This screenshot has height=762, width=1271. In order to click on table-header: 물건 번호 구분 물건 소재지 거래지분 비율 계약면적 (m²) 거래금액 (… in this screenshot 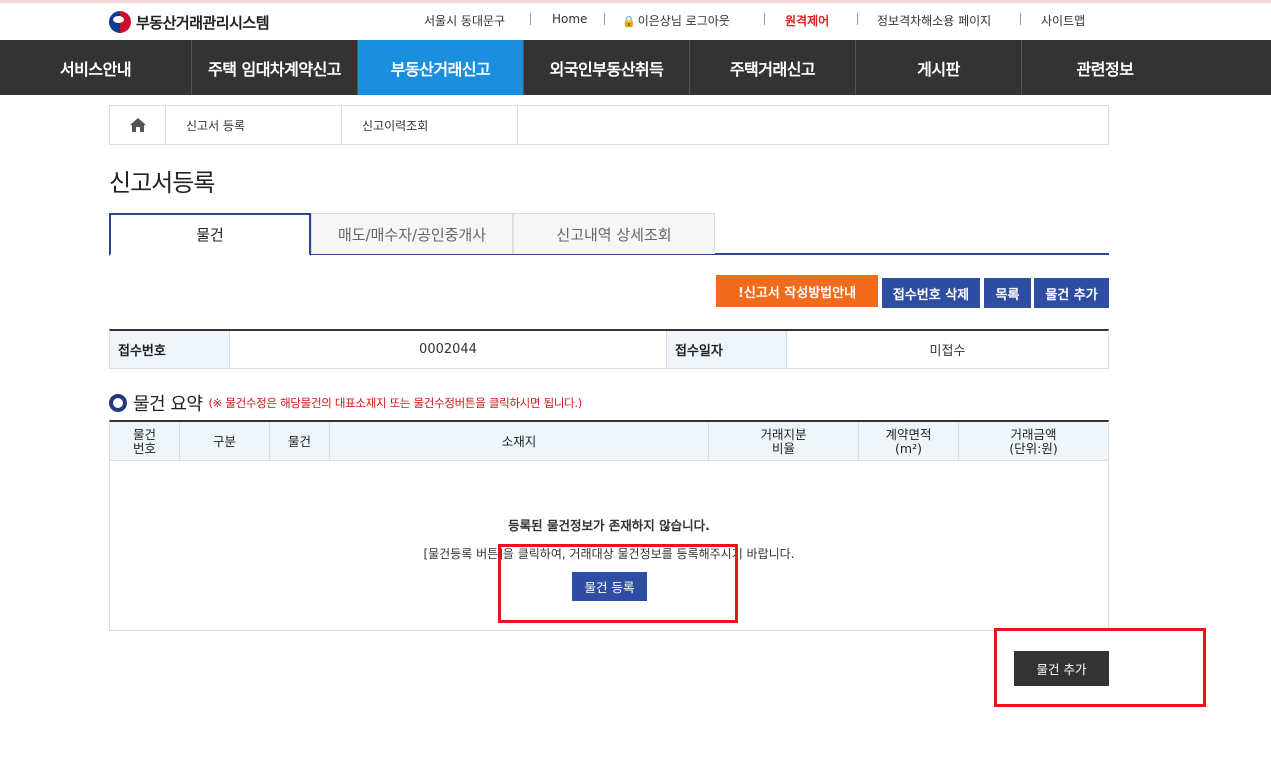, I will do `click(609, 441)`.